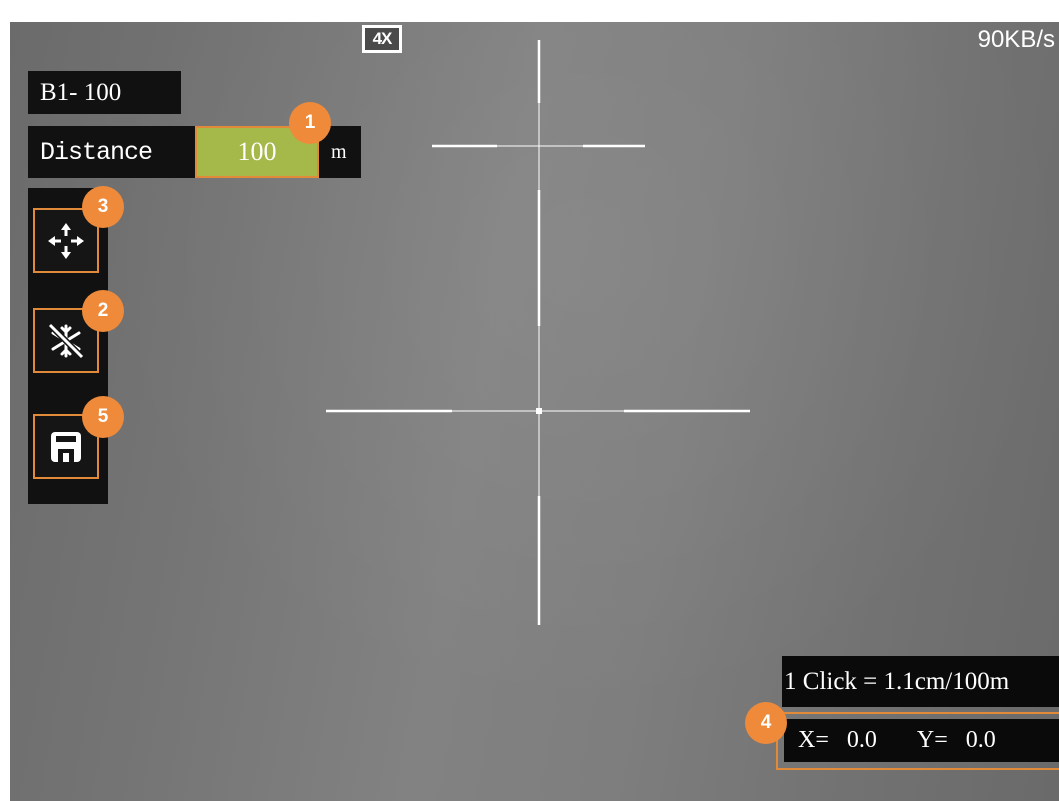  Describe the element at coordinates (920, 681) in the screenshot. I see `click-value-label: 1 Click = 1.1cm/100m` at that location.